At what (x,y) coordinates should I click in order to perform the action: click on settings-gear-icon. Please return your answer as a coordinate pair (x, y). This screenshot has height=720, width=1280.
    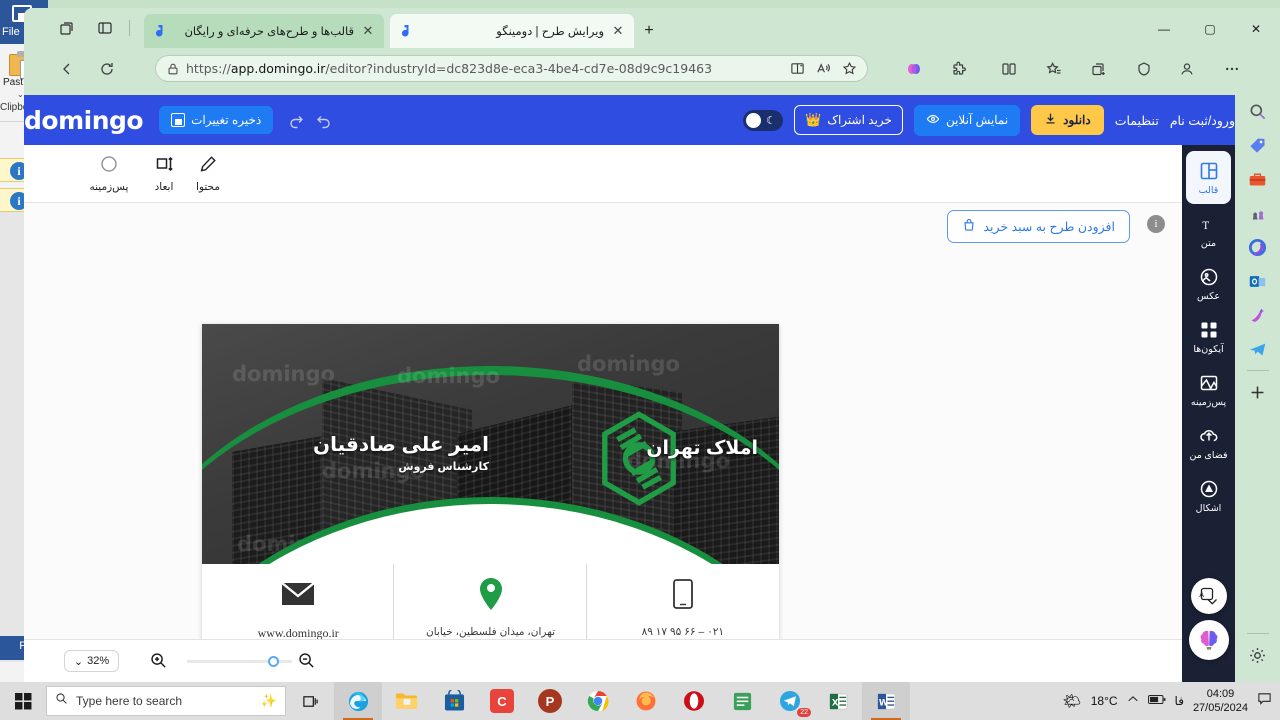
    Looking at the image, I should click on (1258, 655).